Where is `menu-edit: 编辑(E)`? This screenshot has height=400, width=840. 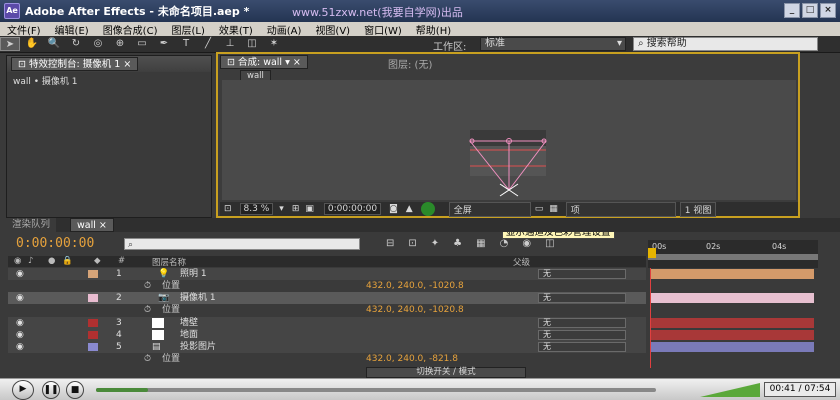 menu-edit: 编辑(E) is located at coordinates (72, 29).